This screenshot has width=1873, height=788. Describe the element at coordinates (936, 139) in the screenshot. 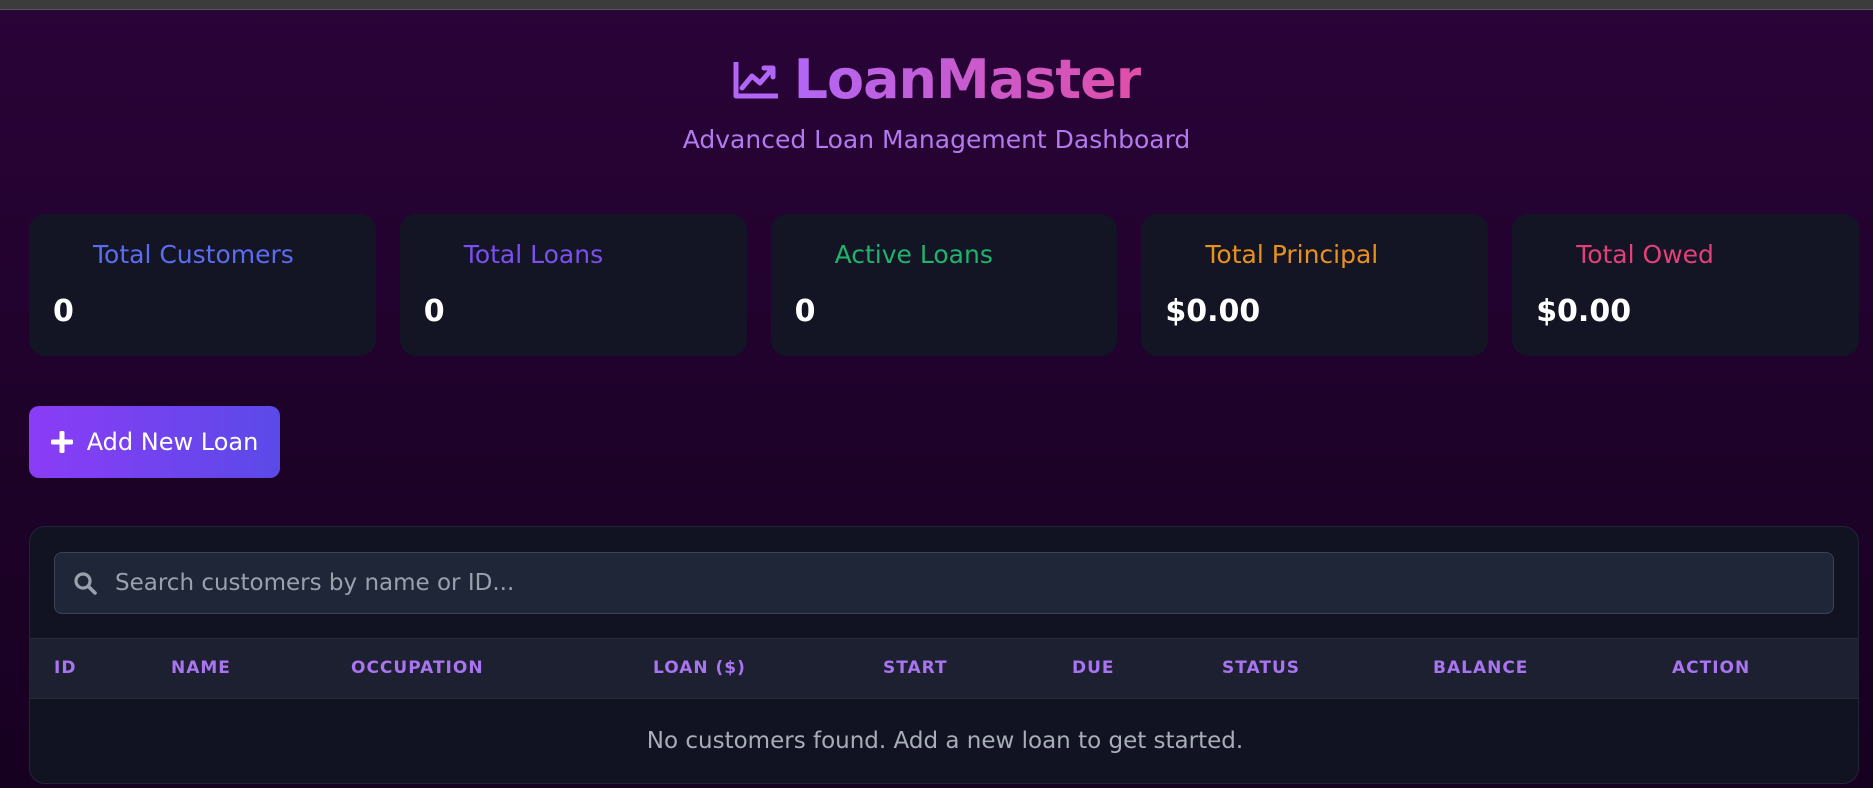

I see `app-subtitle: Advanced Loan Management Dashboard` at that location.